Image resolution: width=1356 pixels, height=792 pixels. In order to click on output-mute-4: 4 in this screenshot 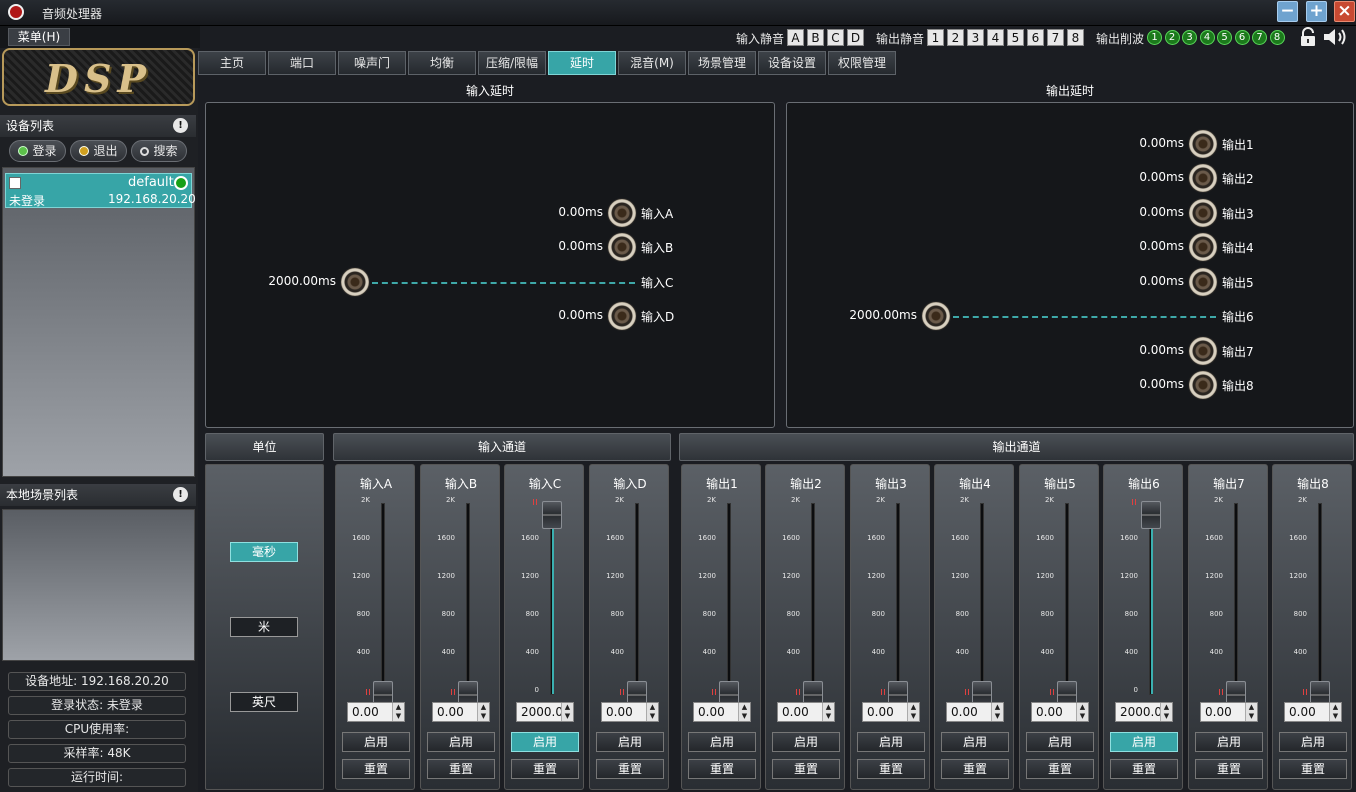, I will do `click(995, 37)`.